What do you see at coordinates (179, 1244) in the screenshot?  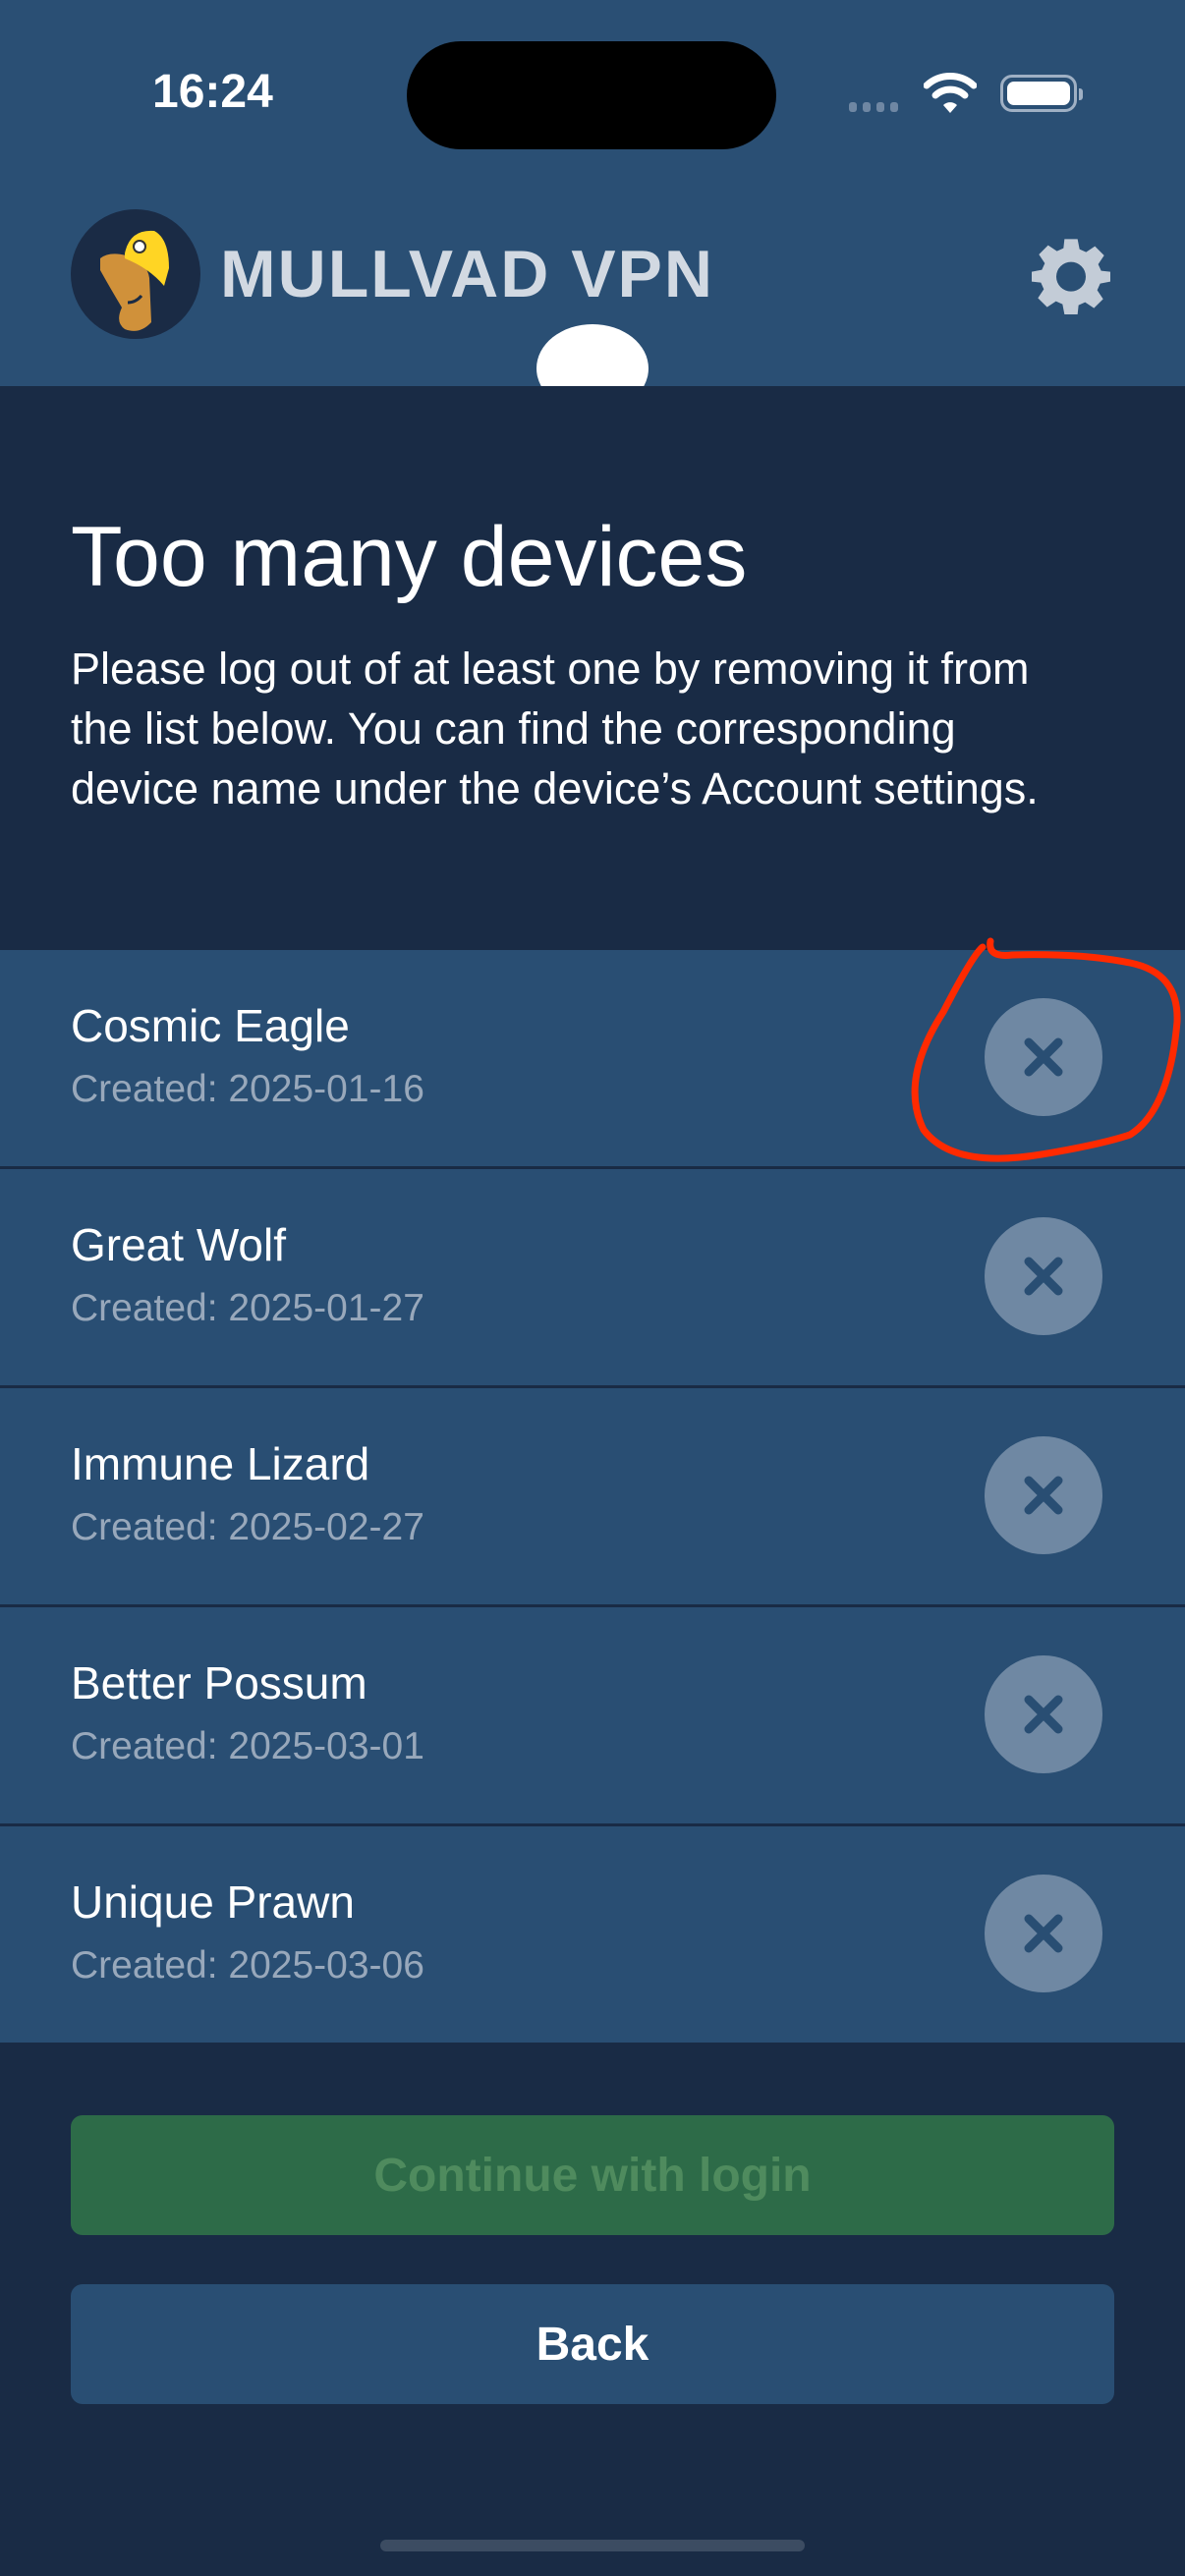 I see `device-name: Great Wolf` at bounding box center [179, 1244].